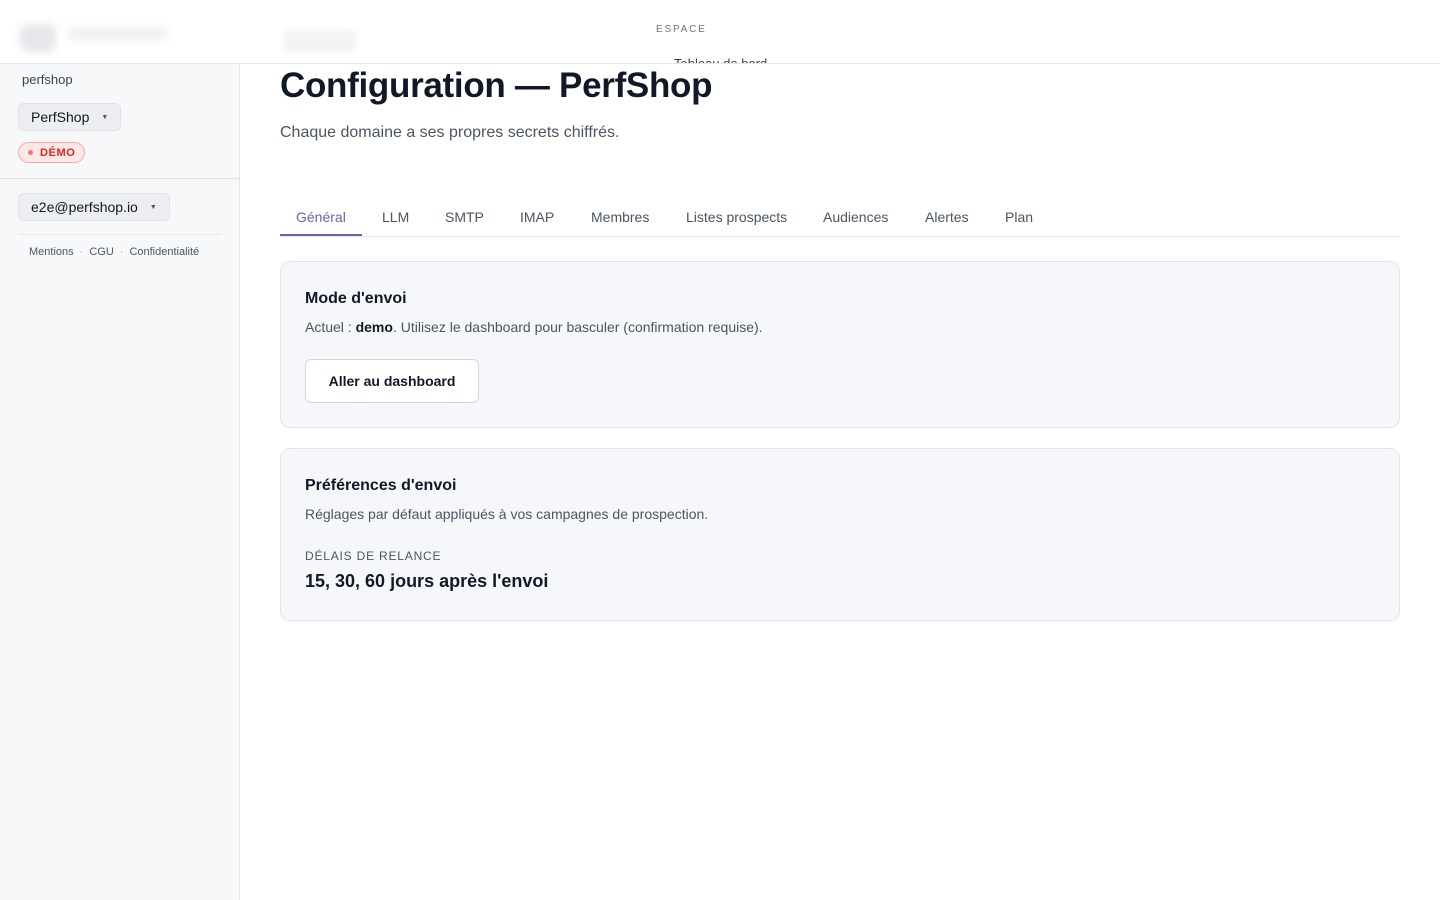 Image resolution: width=1440 pixels, height=900 pixels. I want to click on tab-listes-prospects: Listes prospects, so click(736, 217).